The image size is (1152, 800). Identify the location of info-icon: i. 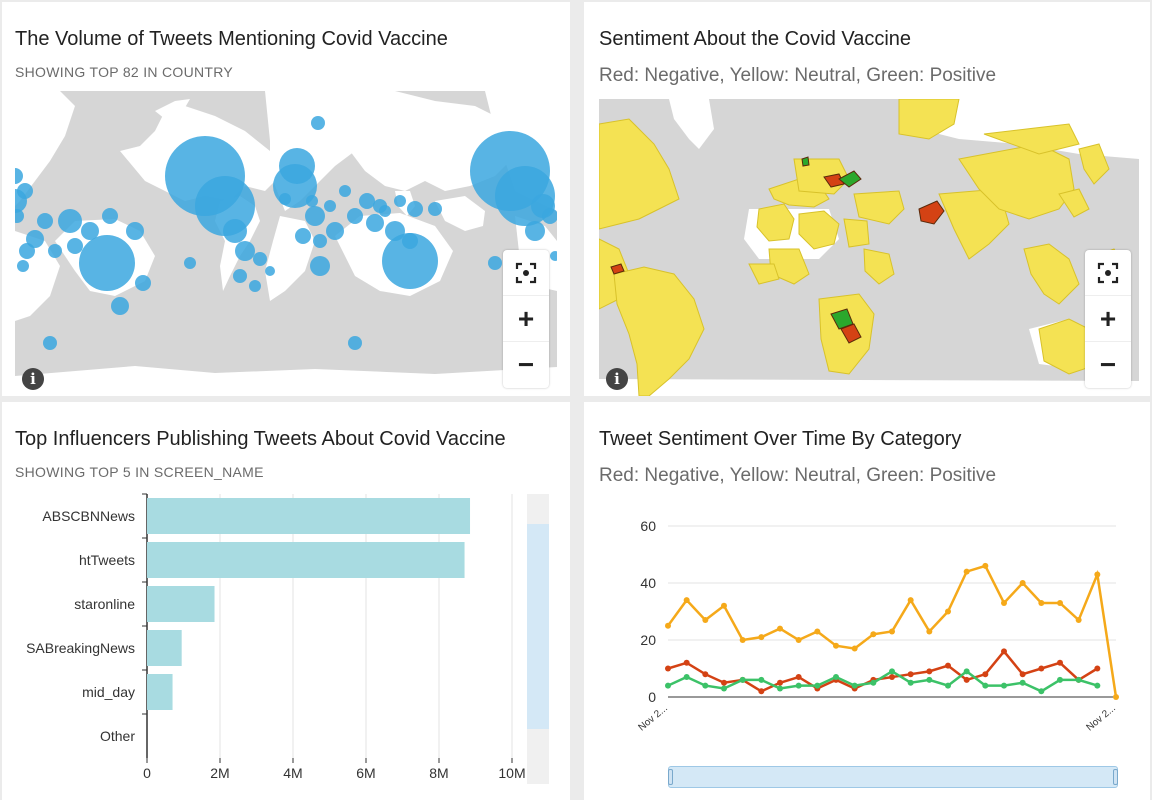
(33, 379).